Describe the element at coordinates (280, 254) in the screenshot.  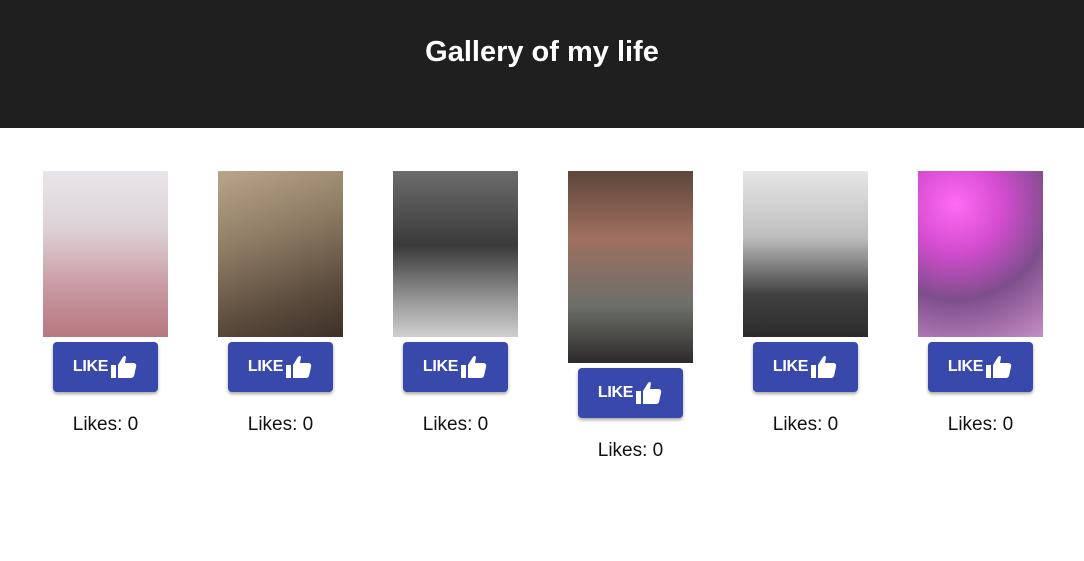
I see `pug-photo-icon` at that location.